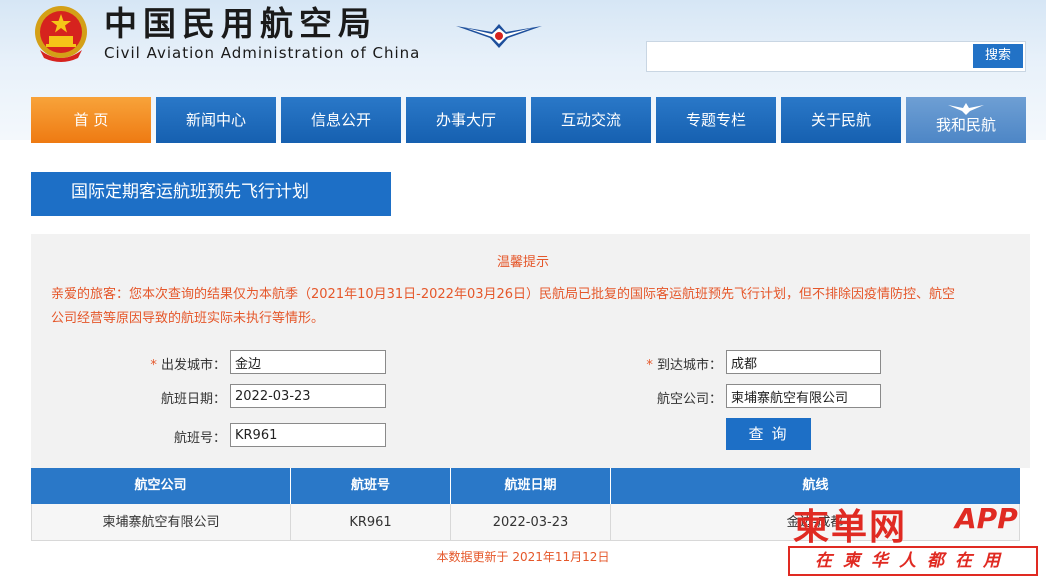 This screenshot has height=580, width=1046. What do you see at coordinates (308, 396) in the screenshot?
I see `flight-date-input` at bounding box center [308, 396].